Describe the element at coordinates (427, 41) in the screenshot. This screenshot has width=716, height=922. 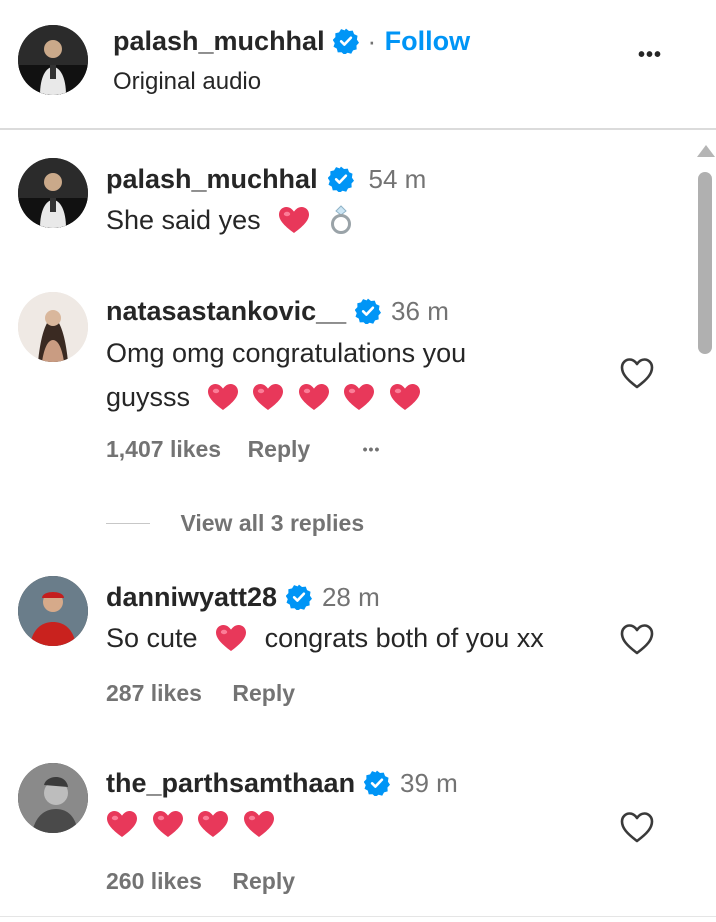
I see `follow-button: Follow` at that location.